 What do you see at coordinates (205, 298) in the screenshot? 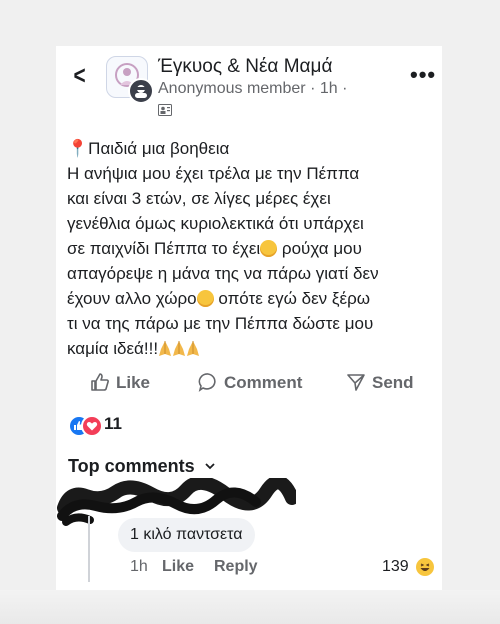
I see `grinning-sweat-emoji-icon` at bounding box center [205, 298].